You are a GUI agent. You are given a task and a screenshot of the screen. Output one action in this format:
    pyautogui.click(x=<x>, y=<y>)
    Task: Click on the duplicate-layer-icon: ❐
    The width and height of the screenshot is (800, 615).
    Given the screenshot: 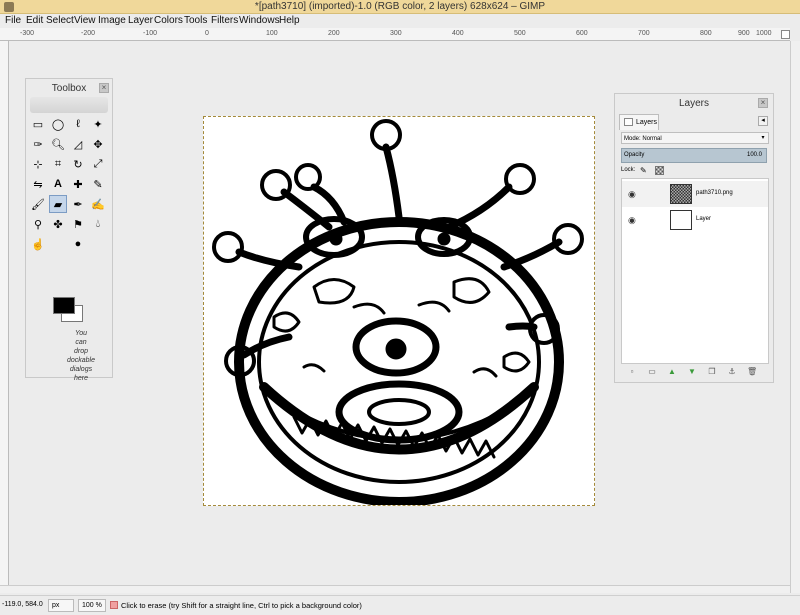 What is the action you would take?
    pyautogui.click(x=712, y=372)
    